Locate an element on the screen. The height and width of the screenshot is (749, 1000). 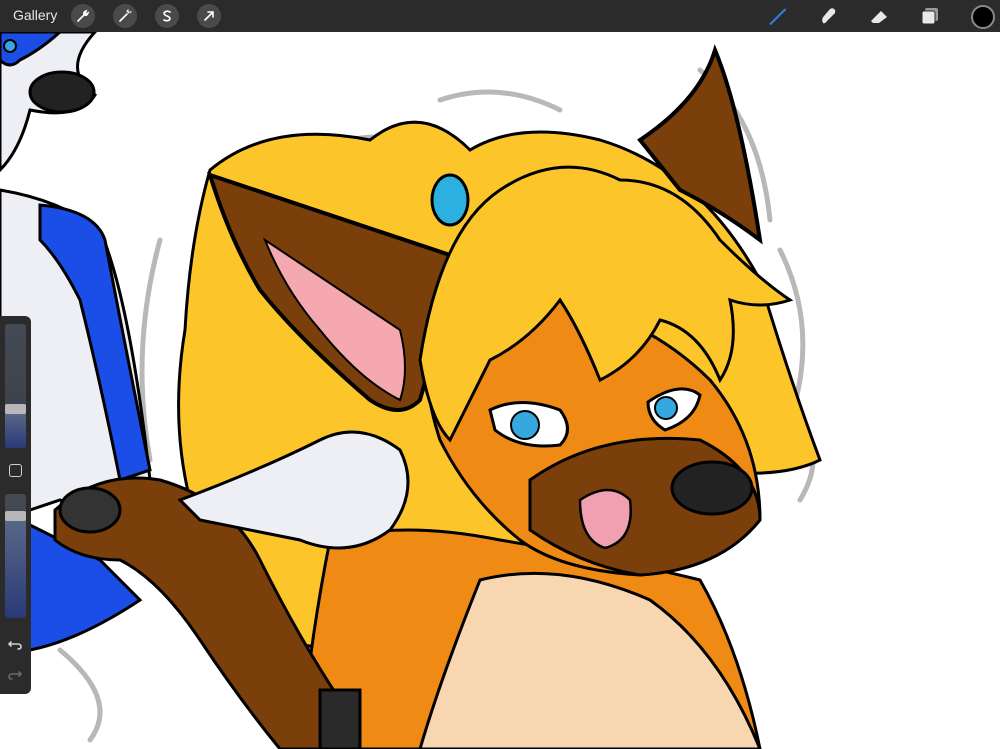
brush-icon is located at coordinates (777, 16).